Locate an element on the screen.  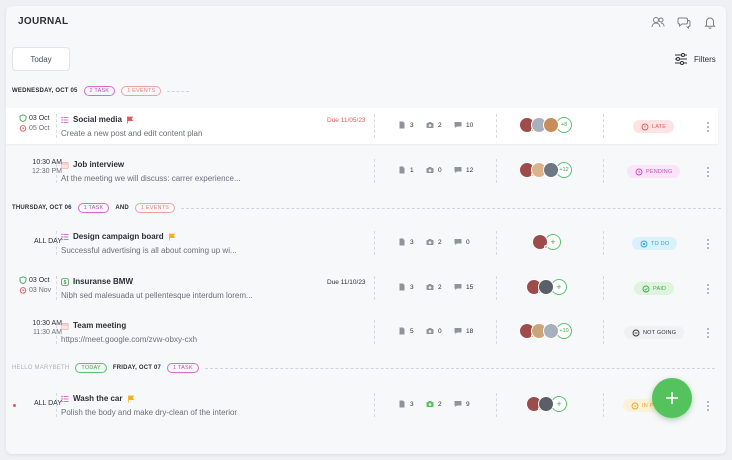
filters-button: Filters is located at coordinates (695, 59).